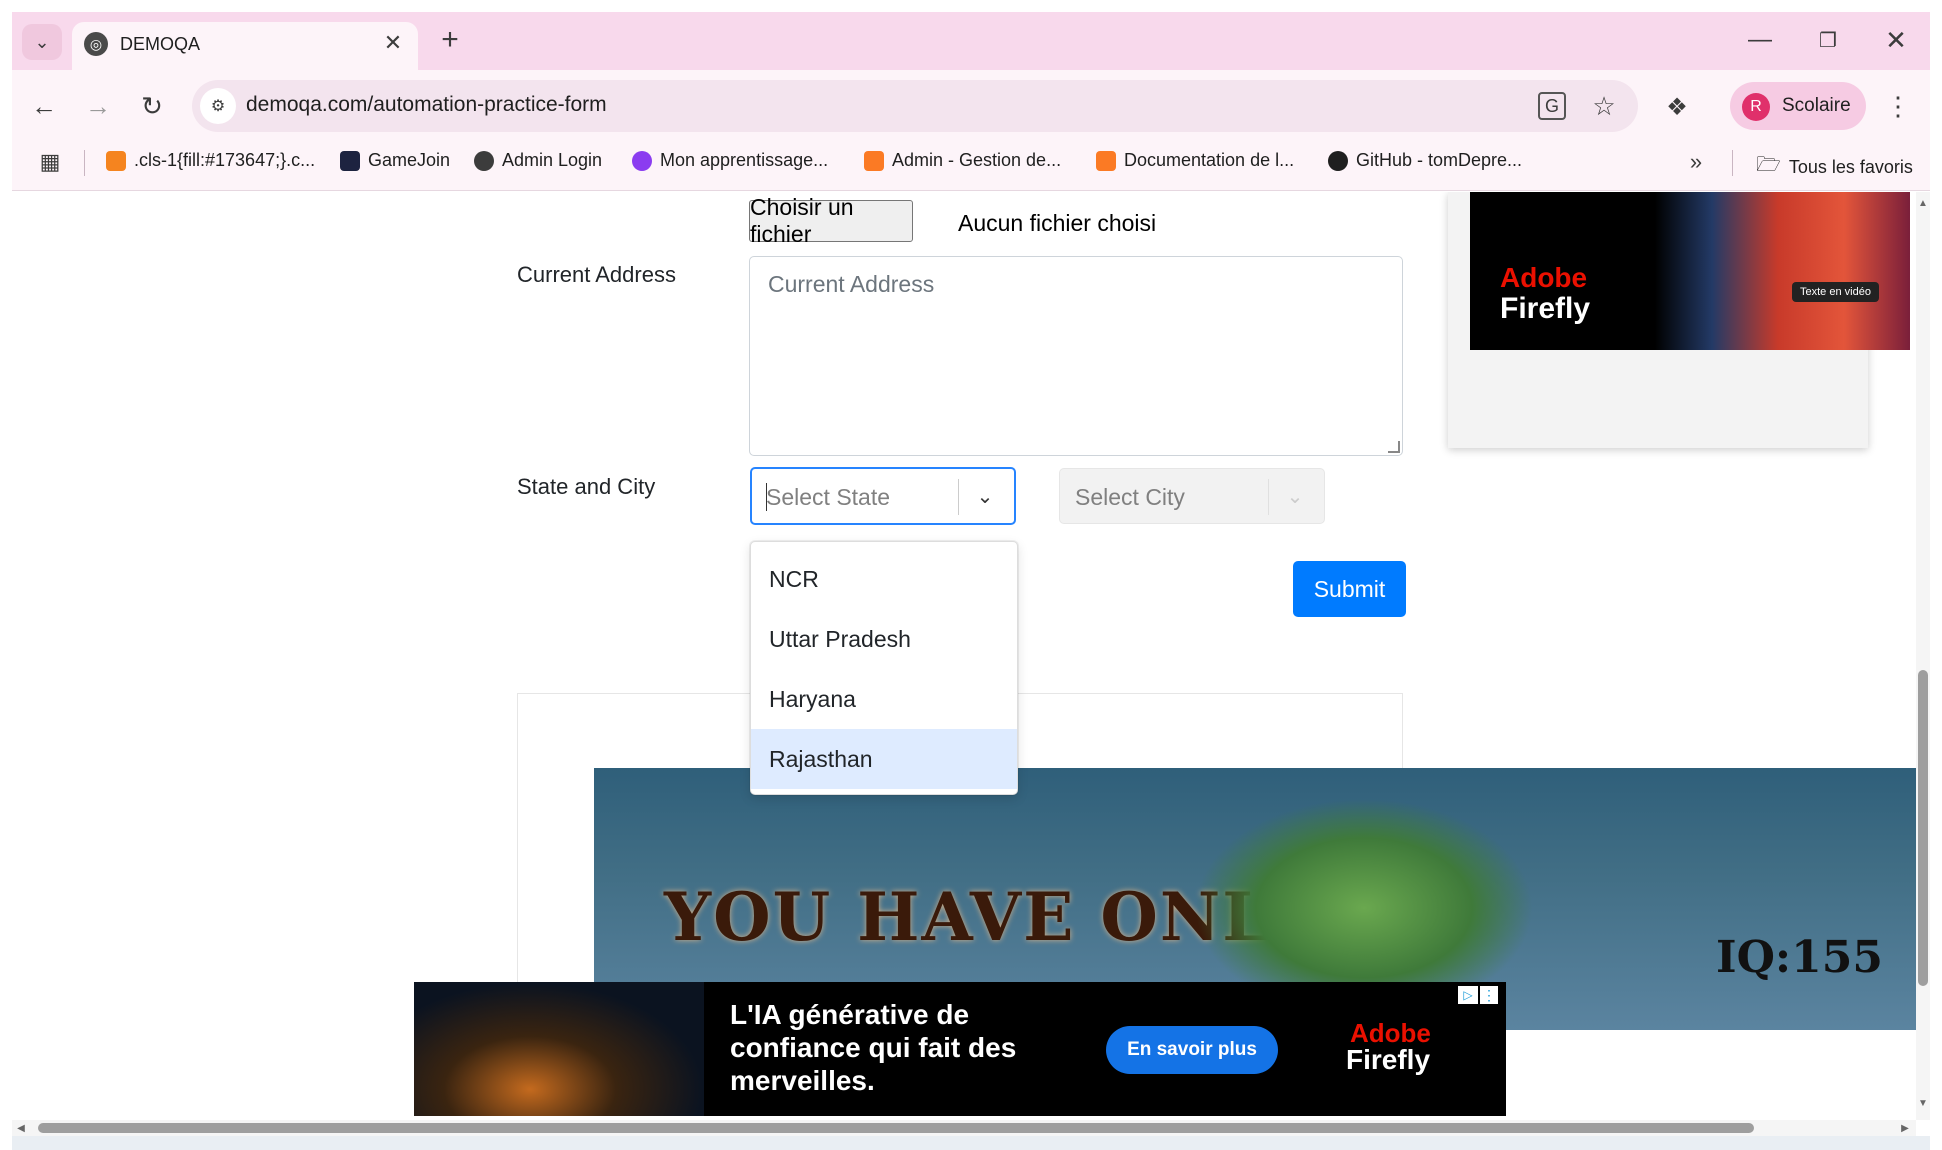 The image size is (1942, 1150). I want to click on folder-icon: 🗁, so click(1768, 165).